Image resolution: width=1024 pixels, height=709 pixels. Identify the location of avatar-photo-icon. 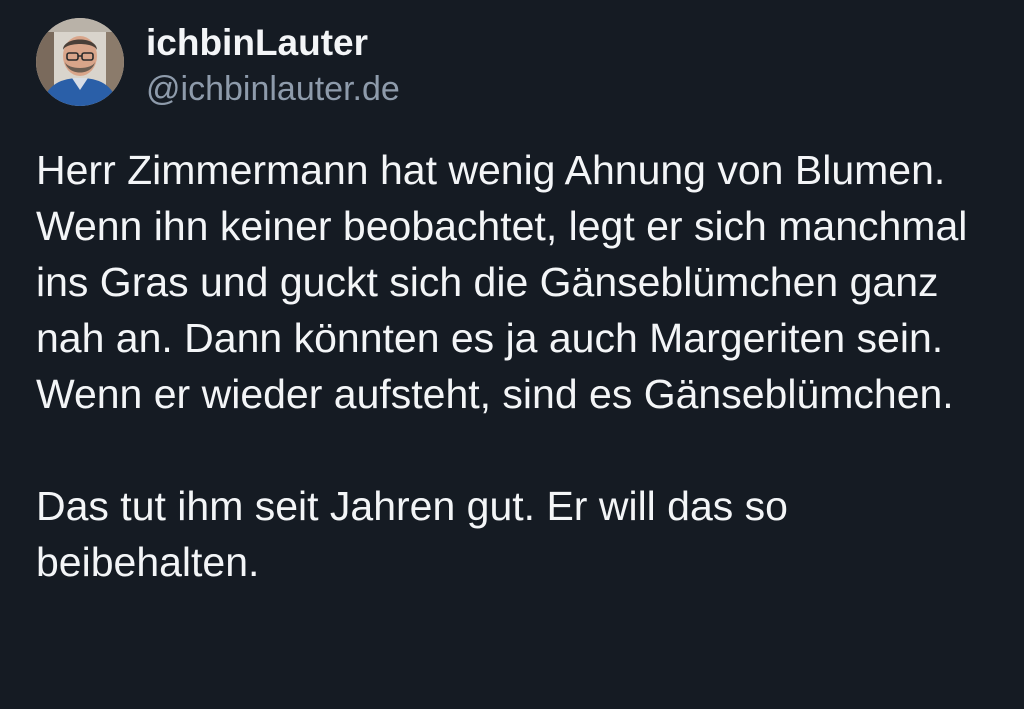
(80, 62).